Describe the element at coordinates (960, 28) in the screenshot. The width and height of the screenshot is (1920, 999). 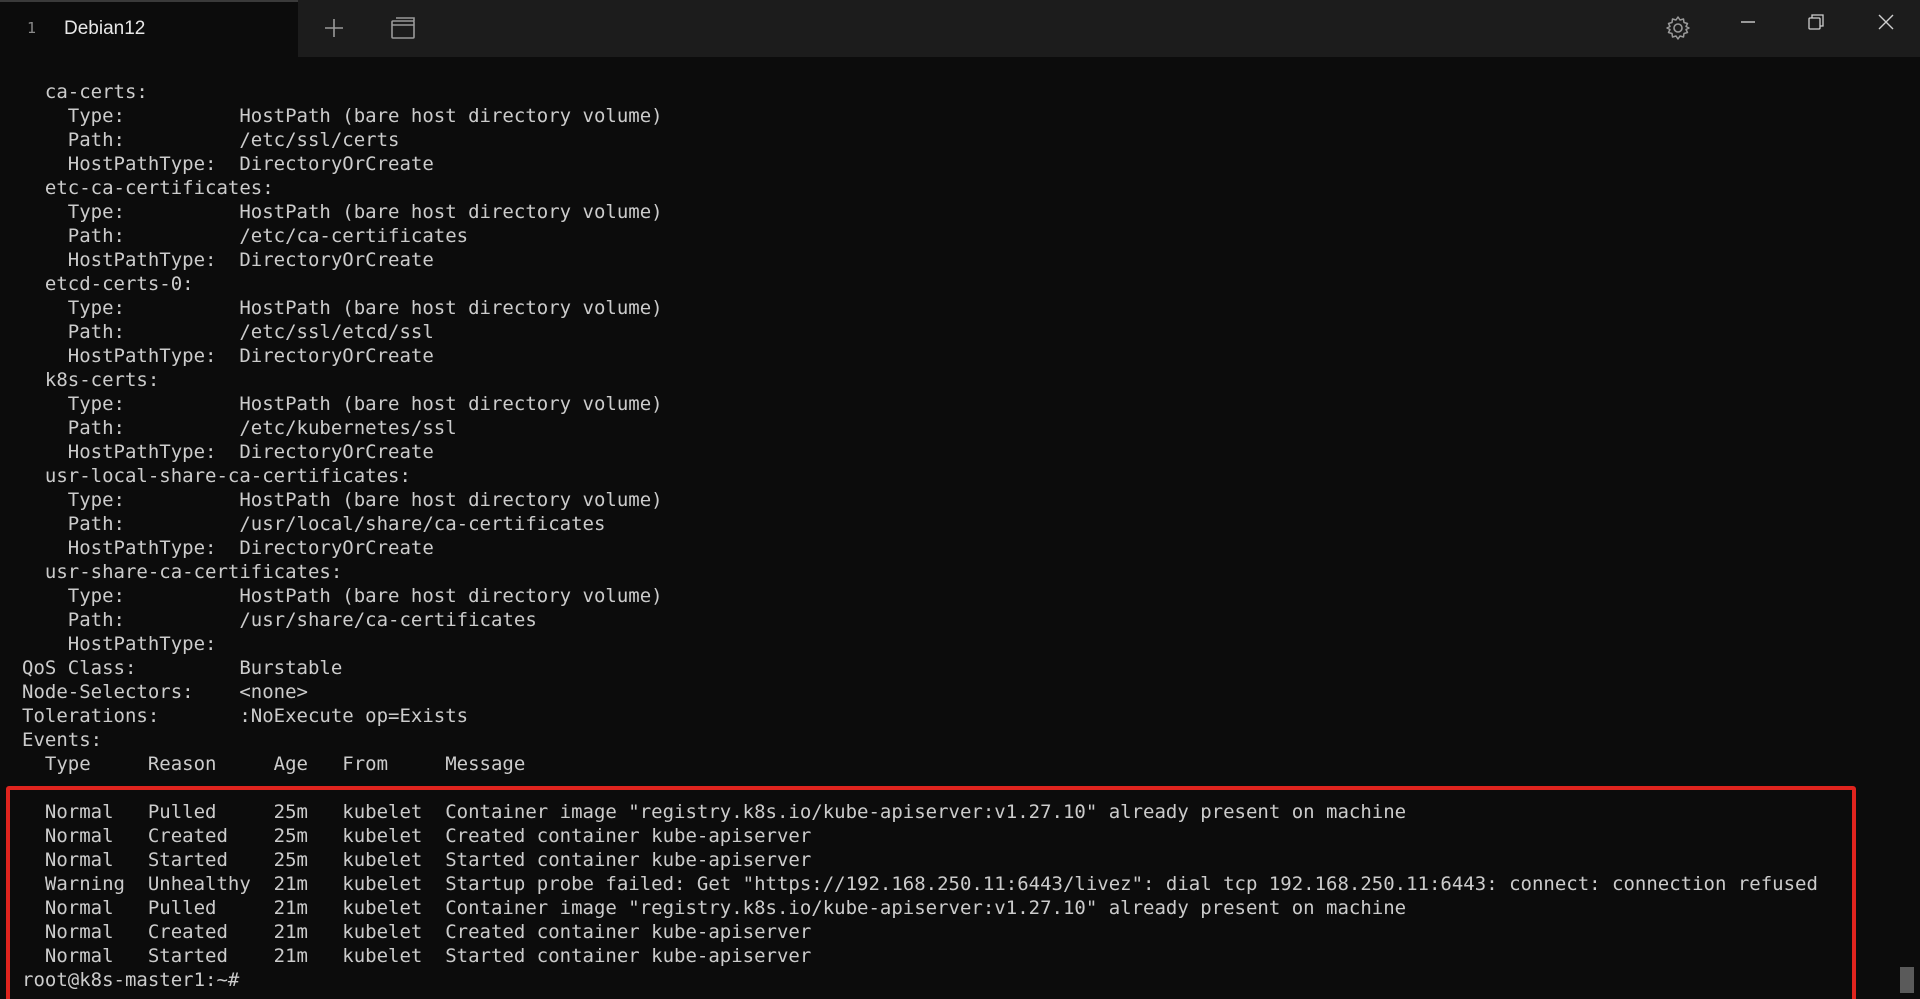
I see `title-bar: 1 Debian12` at that location.